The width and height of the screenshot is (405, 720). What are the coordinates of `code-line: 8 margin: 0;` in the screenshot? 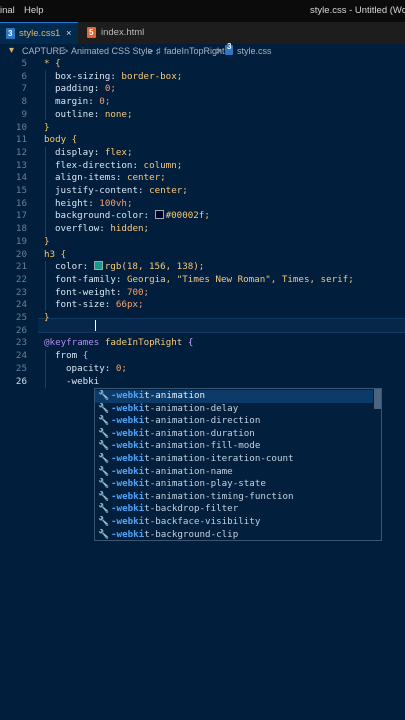 It's located at (202, 102).